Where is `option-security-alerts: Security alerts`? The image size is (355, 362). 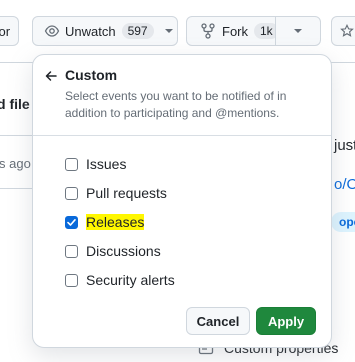
option-security-alerts: Security alerts is located at coordinates (120, 280).